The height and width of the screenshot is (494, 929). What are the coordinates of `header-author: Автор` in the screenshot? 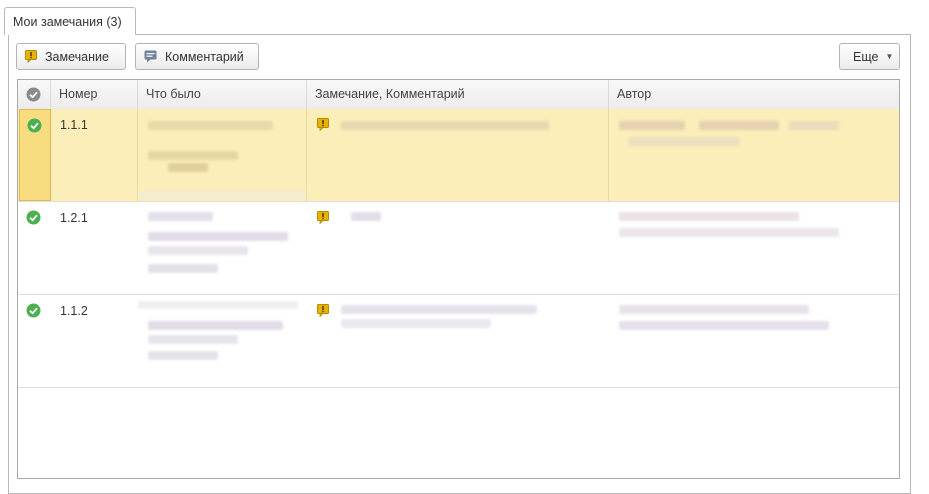 It's located at (754, 94).